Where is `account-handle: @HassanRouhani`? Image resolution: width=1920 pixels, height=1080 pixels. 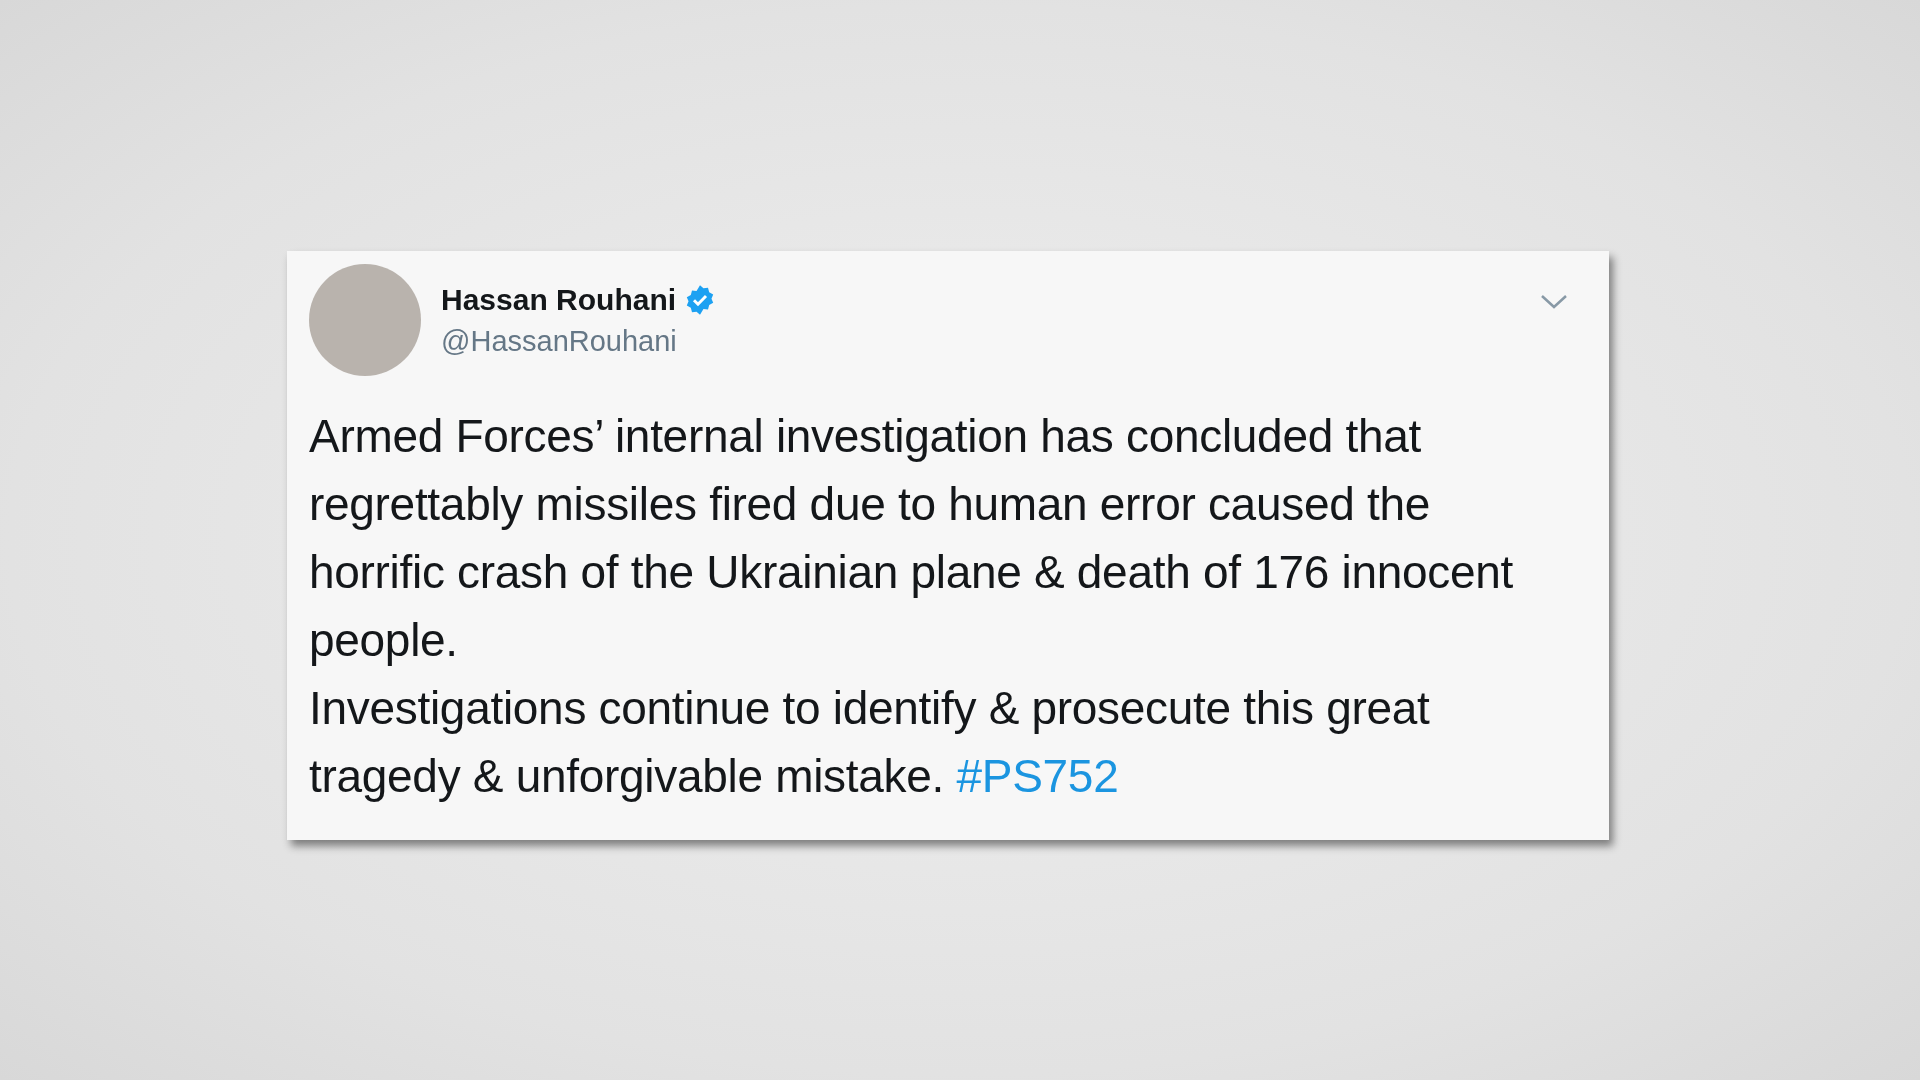
account-handle: @HassanRouhani is located at coordinates (559, 341).